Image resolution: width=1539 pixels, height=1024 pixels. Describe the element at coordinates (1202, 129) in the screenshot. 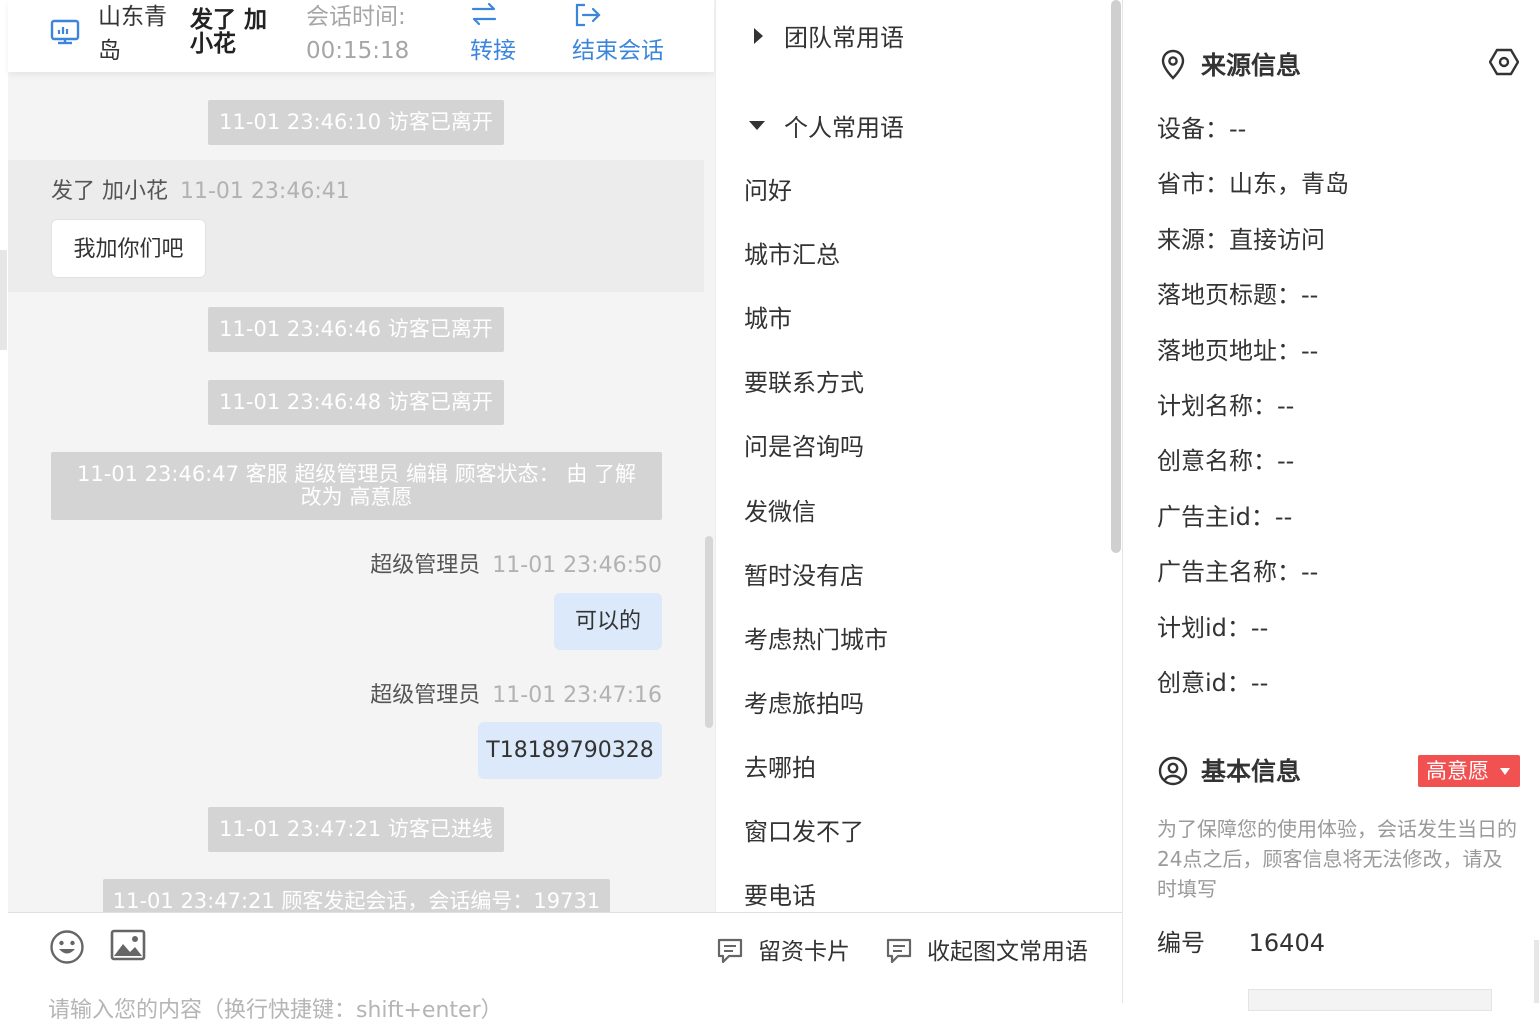

I see `source-row-device: 设备：--` at that location.